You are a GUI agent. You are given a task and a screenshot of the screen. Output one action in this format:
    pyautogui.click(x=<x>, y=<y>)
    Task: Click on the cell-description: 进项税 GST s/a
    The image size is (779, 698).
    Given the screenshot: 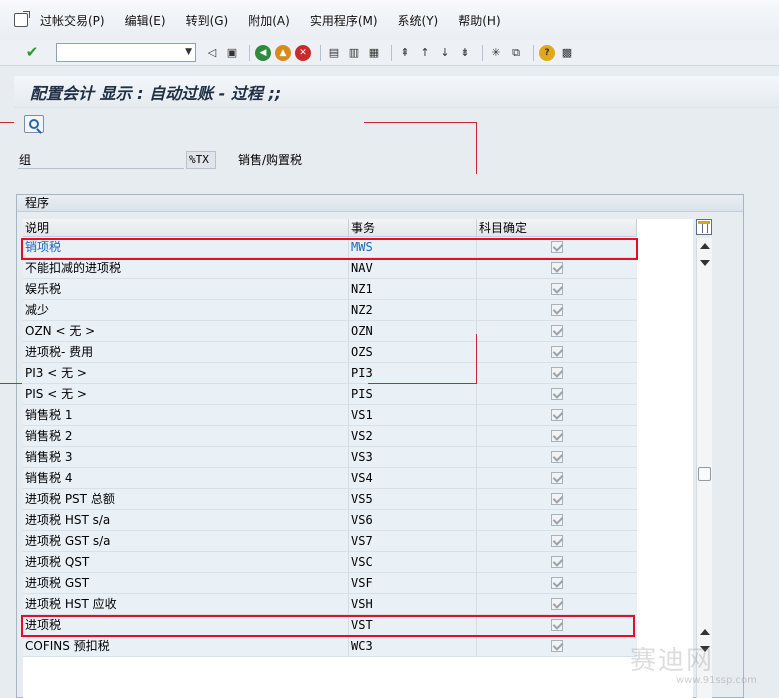 What is the action you would take?
    pyautogui.click(x=186, y=541)
    